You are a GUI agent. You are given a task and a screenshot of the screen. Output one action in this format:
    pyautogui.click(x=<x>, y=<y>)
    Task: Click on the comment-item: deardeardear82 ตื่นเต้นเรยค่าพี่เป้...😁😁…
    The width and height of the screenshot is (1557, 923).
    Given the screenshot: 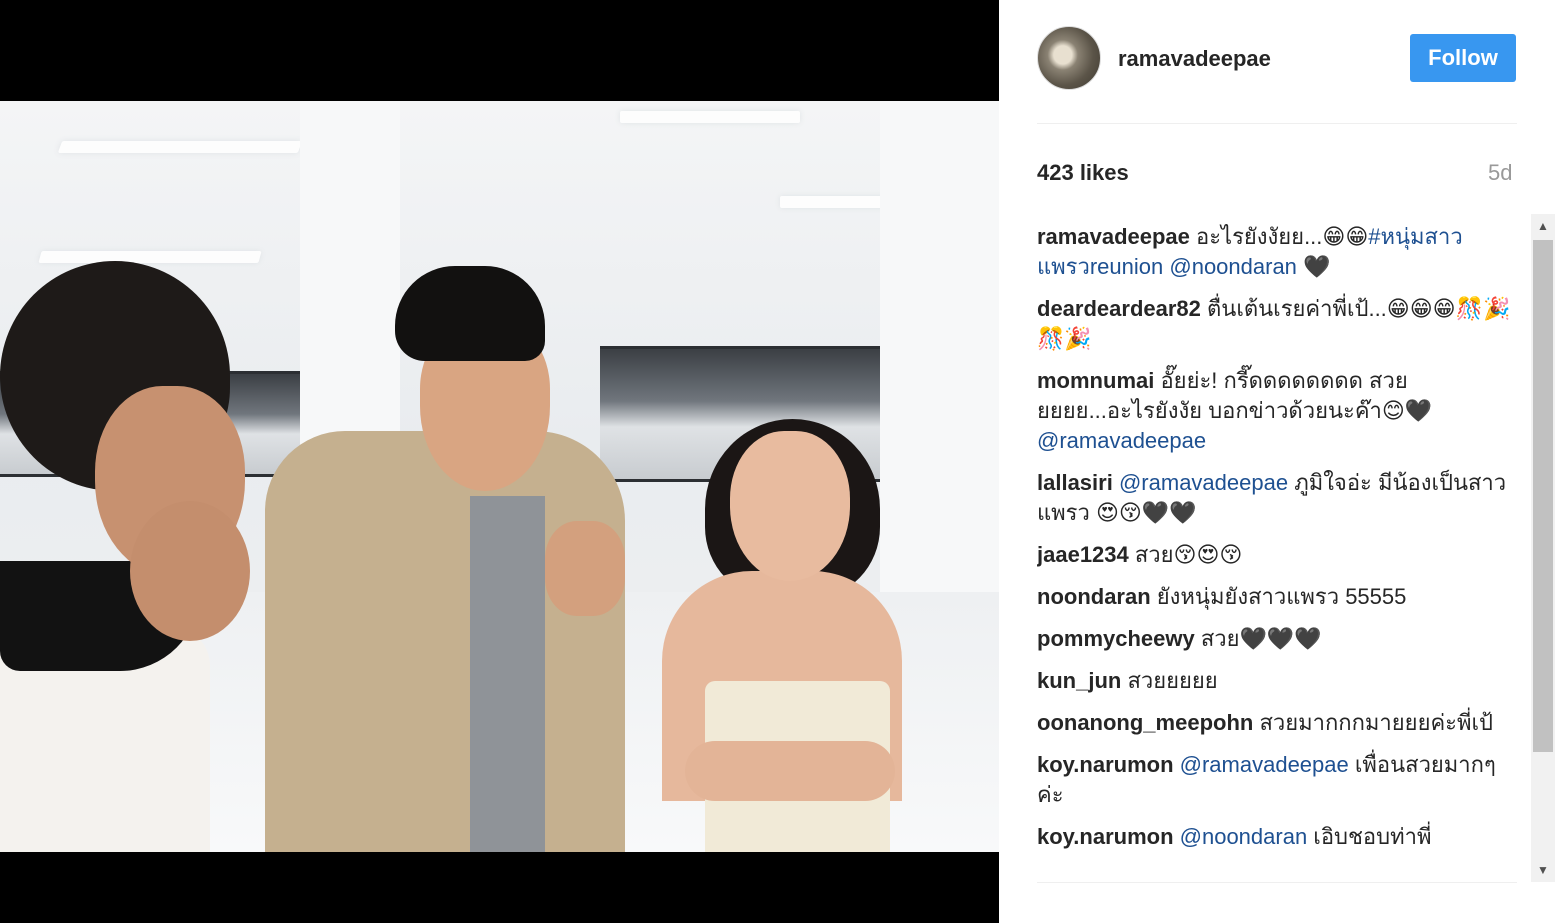 What is the action you would take?
    pyautogui.click(x=1277, y=324)
    